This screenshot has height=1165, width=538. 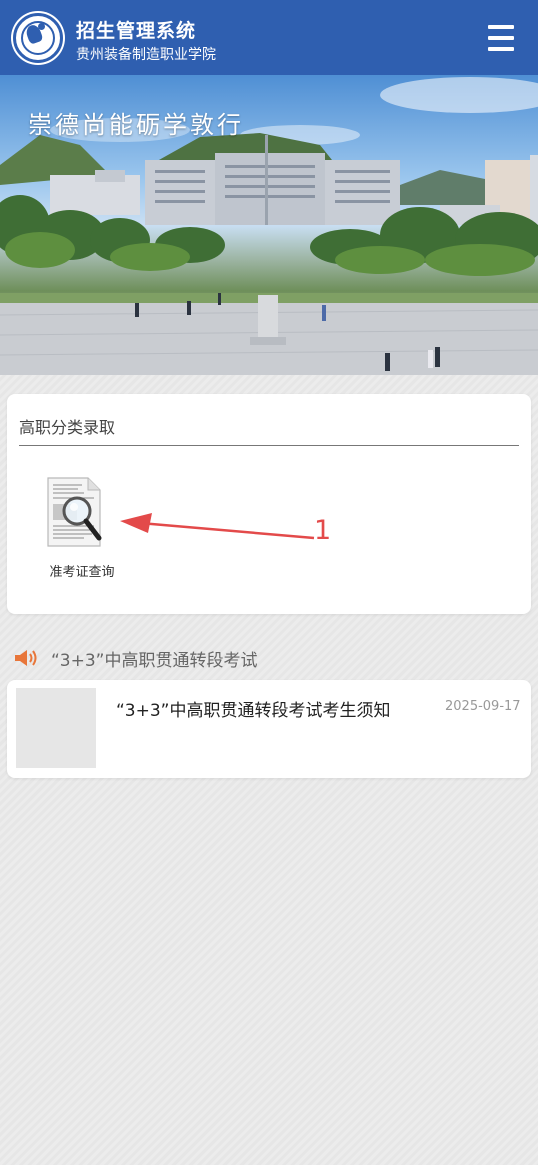 I want to click on menu-bar-bottom, so click(x=501, y=49).